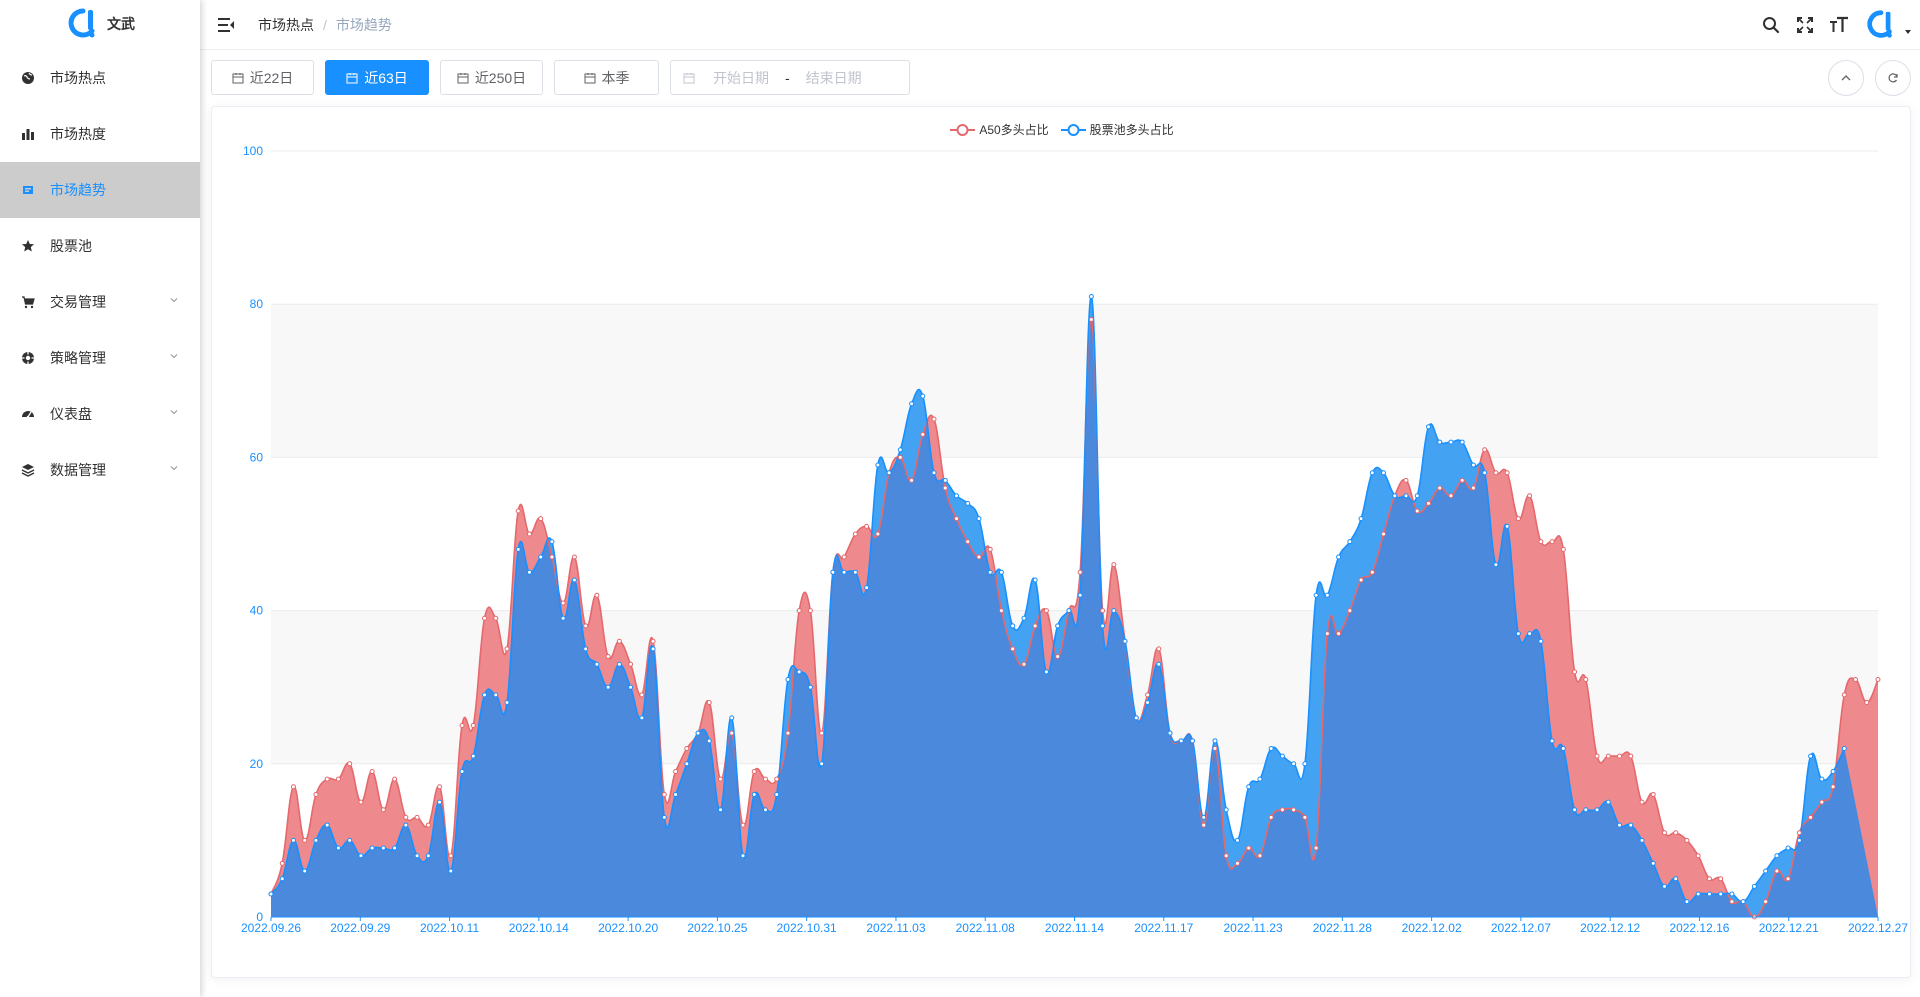 Image resolution: width=1920 pixels, height=997 pixels. What do you see at coordinates (100, 78) in the screenshot?
I see `sidebar-item-market-hotspot: 市场热点` at bounding box center [100, 78].